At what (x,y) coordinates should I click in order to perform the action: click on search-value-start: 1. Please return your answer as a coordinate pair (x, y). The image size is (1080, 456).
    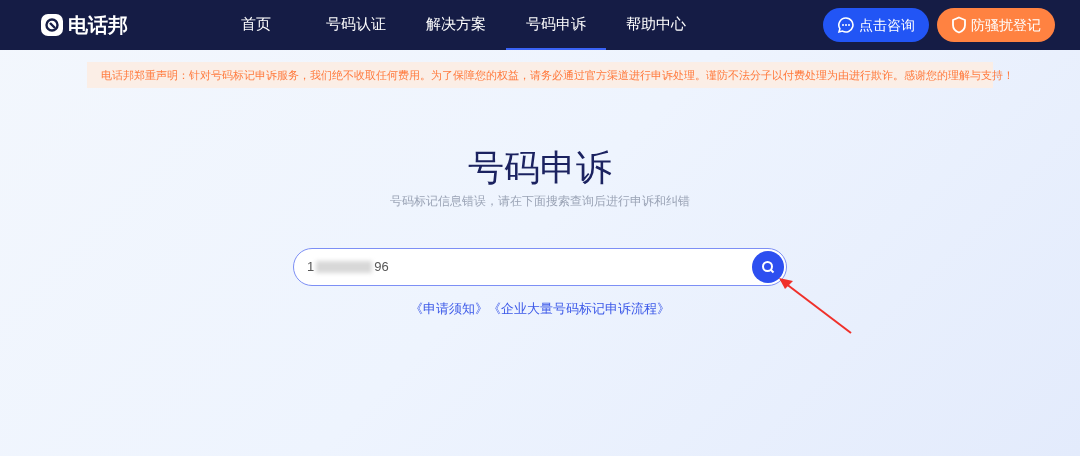
    Looking at the image, I should click on (311, 267).